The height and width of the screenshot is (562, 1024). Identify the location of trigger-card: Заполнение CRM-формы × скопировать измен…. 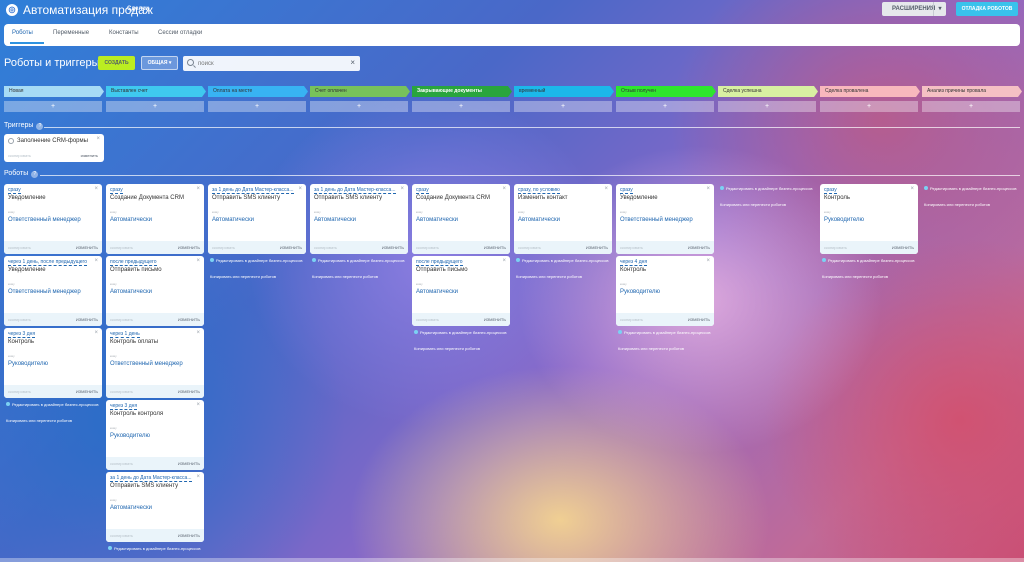
(54, 148).